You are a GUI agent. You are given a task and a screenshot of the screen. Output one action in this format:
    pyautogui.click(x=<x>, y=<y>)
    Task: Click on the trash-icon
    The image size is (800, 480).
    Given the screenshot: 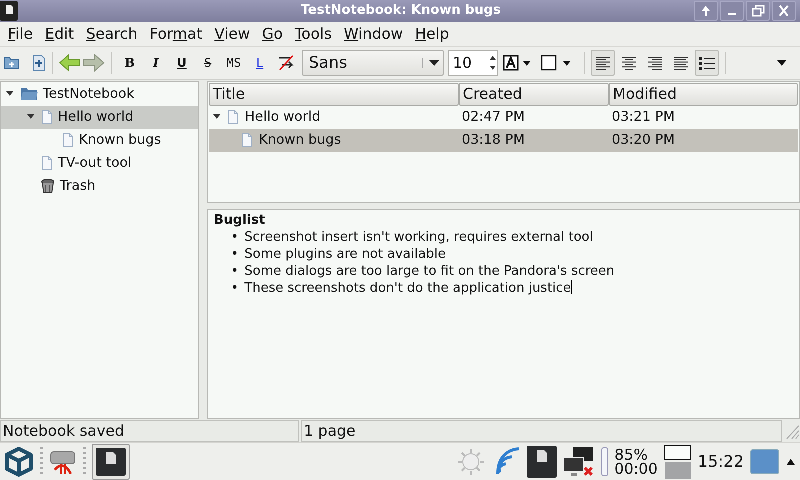 What is the action you would take?
    pyautogui.click(x=48, y=186)
    